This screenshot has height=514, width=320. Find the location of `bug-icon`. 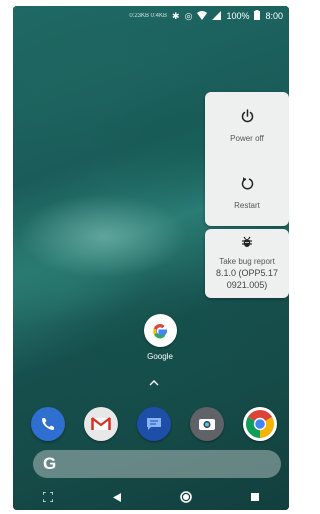

bug-icon is located at coordinates (247, 244).